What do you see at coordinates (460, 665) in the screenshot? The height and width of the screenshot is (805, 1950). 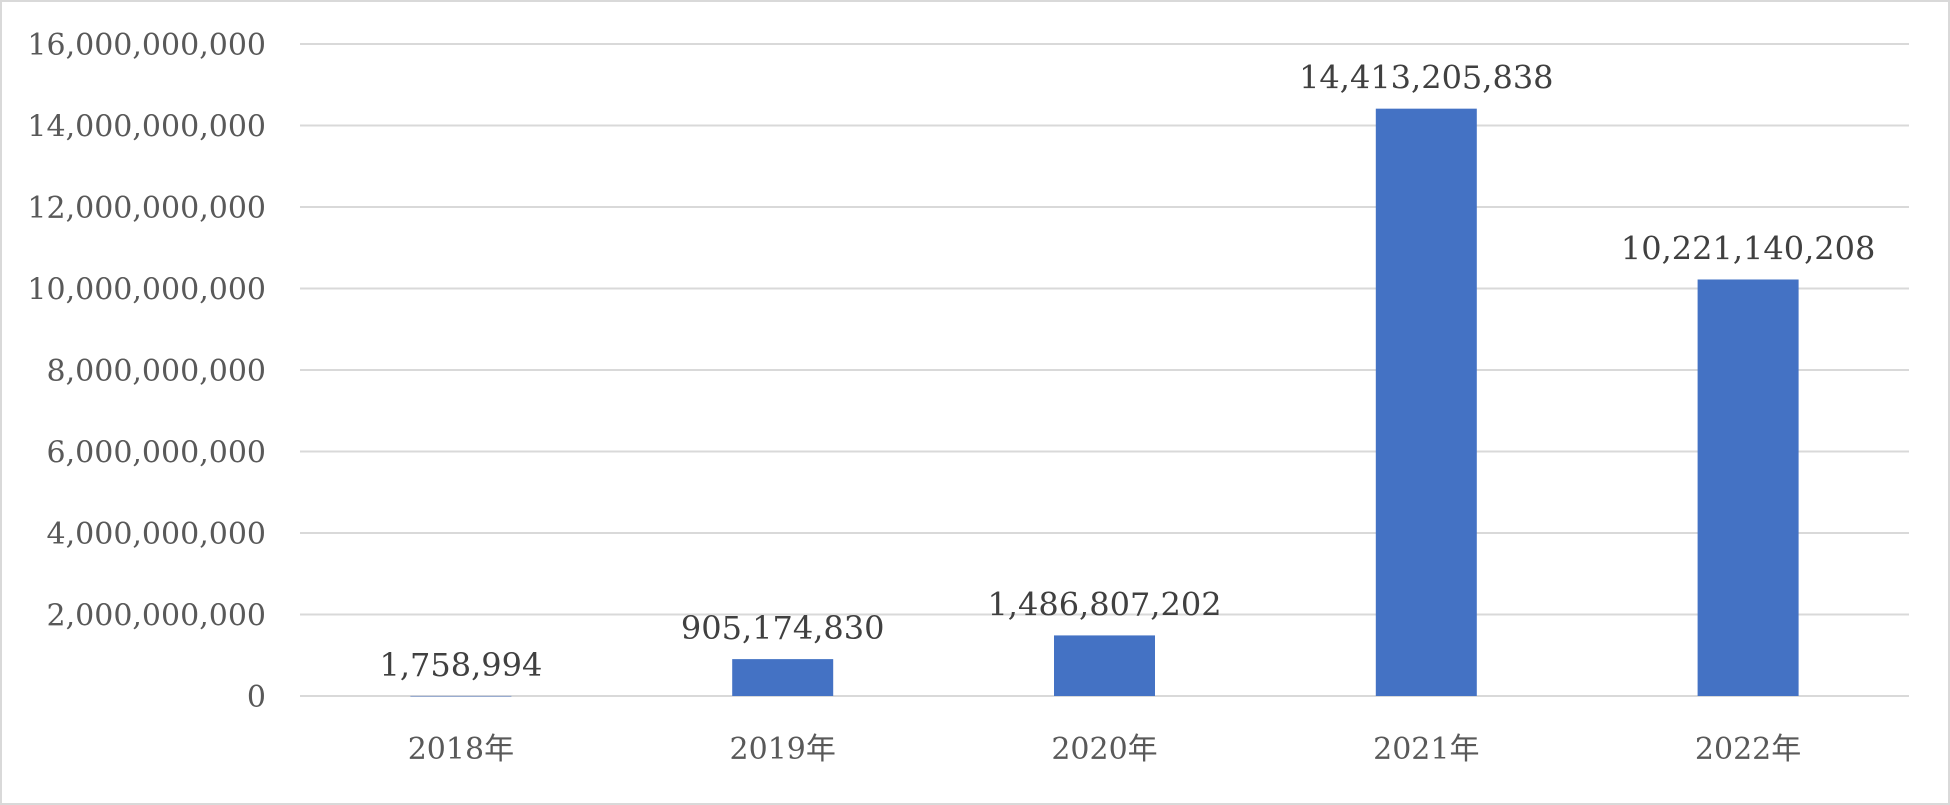 I see `data-label: 1,758,994` at bounding box center [460, 665].